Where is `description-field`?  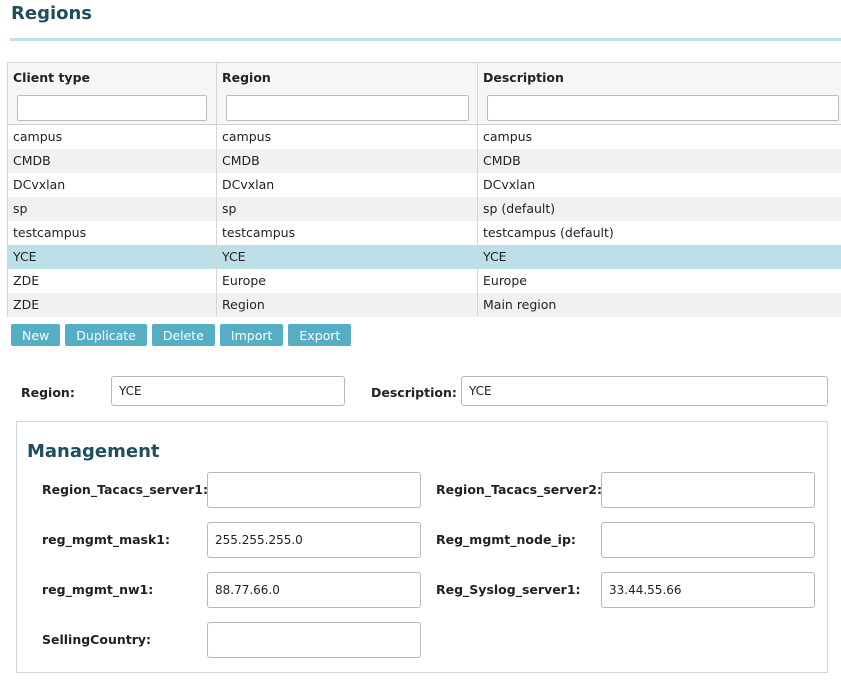
description-field is located at coordinates (644, 391).